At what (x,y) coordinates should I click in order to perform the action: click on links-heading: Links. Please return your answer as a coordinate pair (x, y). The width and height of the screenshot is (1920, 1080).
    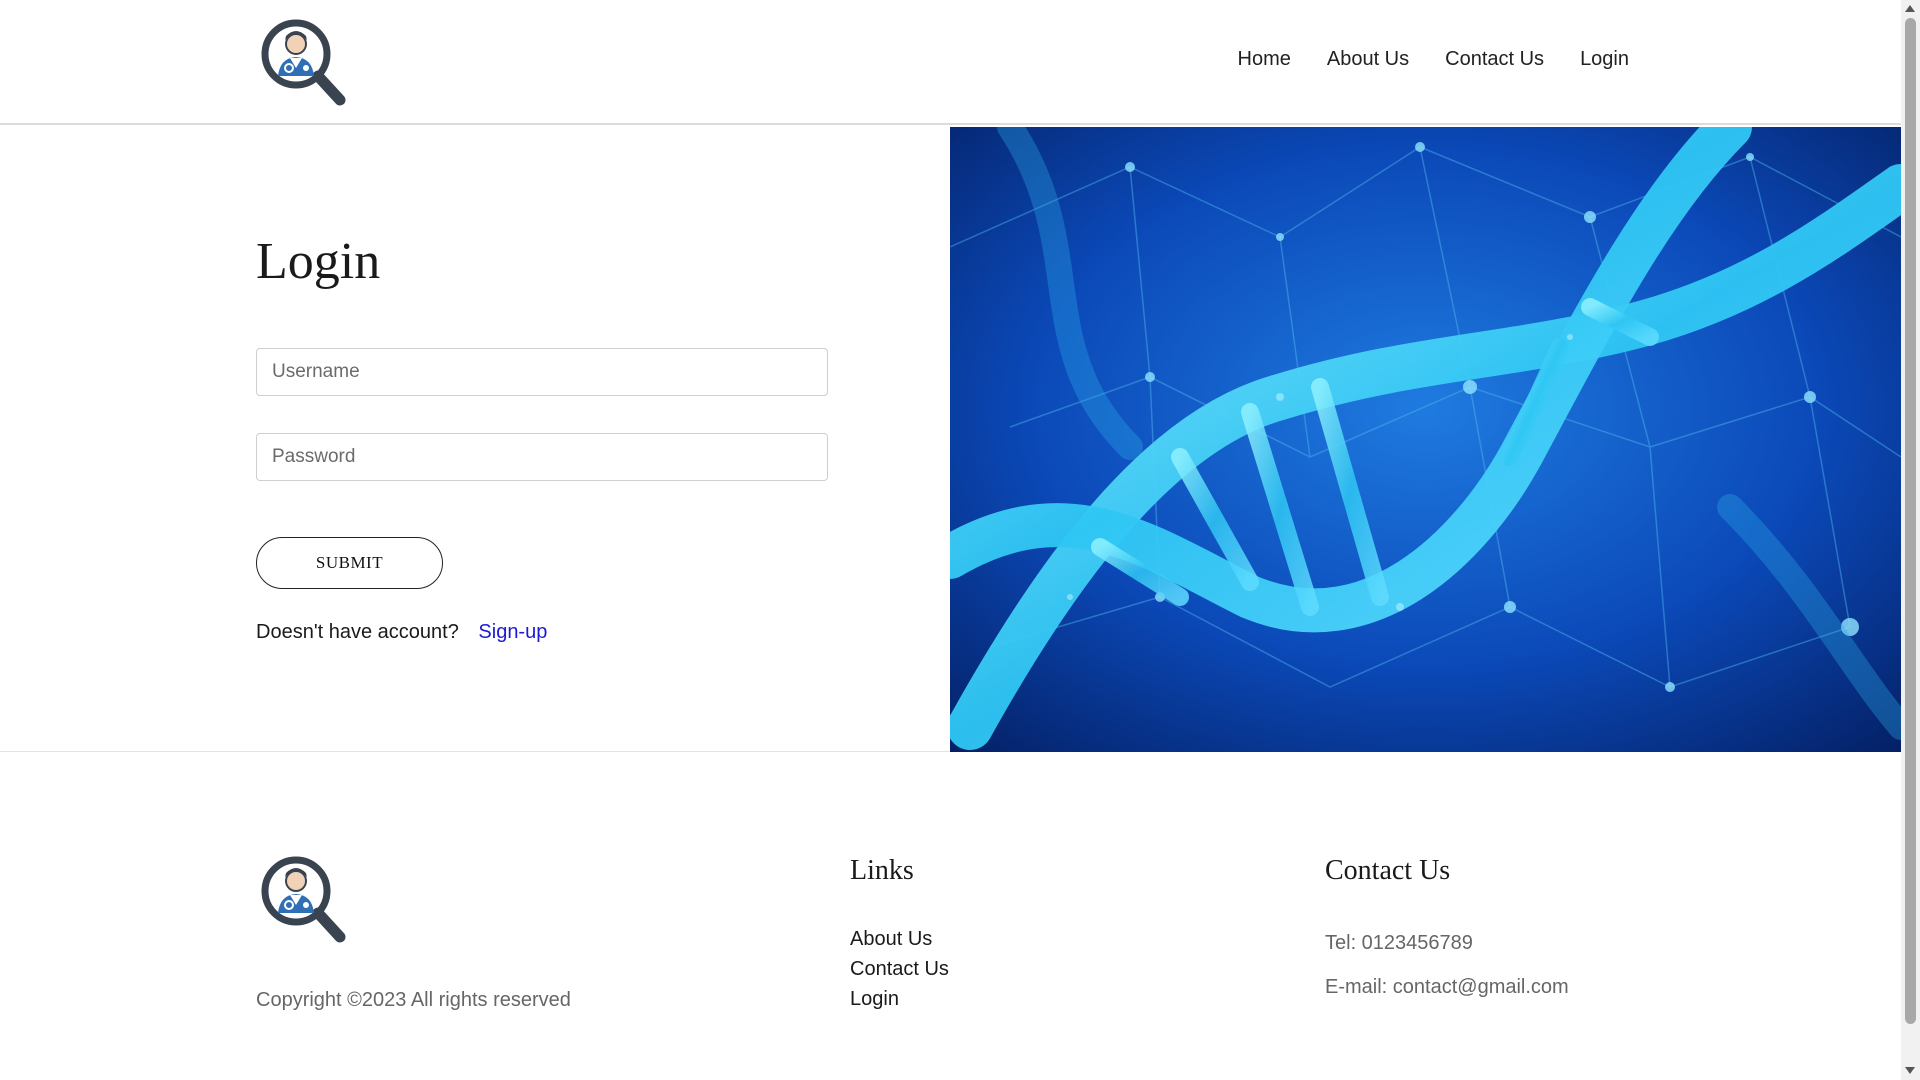
    Looking at the image, I should click on (882, 870).